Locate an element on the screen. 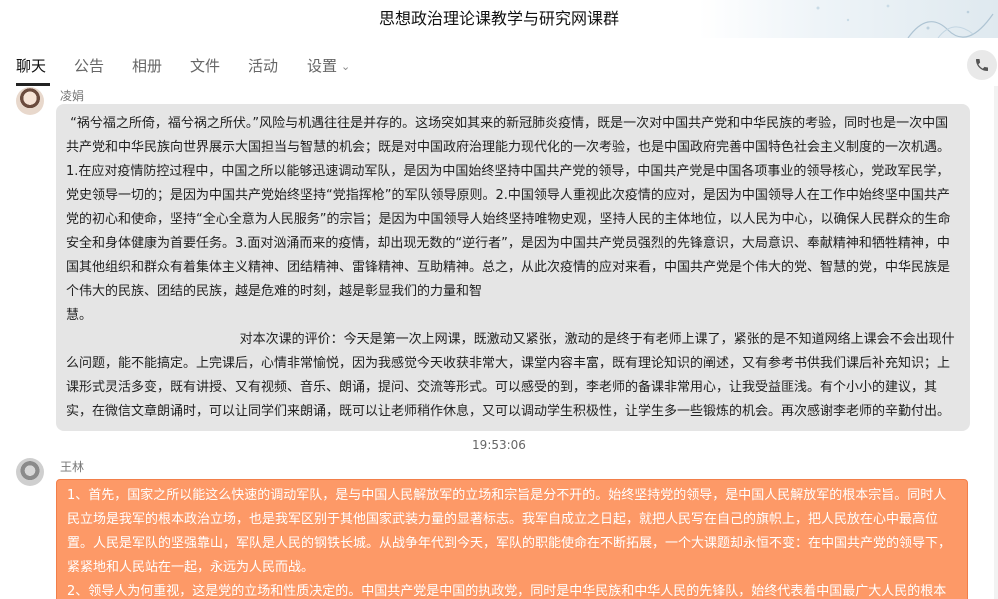  window-title: 思想政治理论课教学与研究网课群 is located at coordinates (498, 18).